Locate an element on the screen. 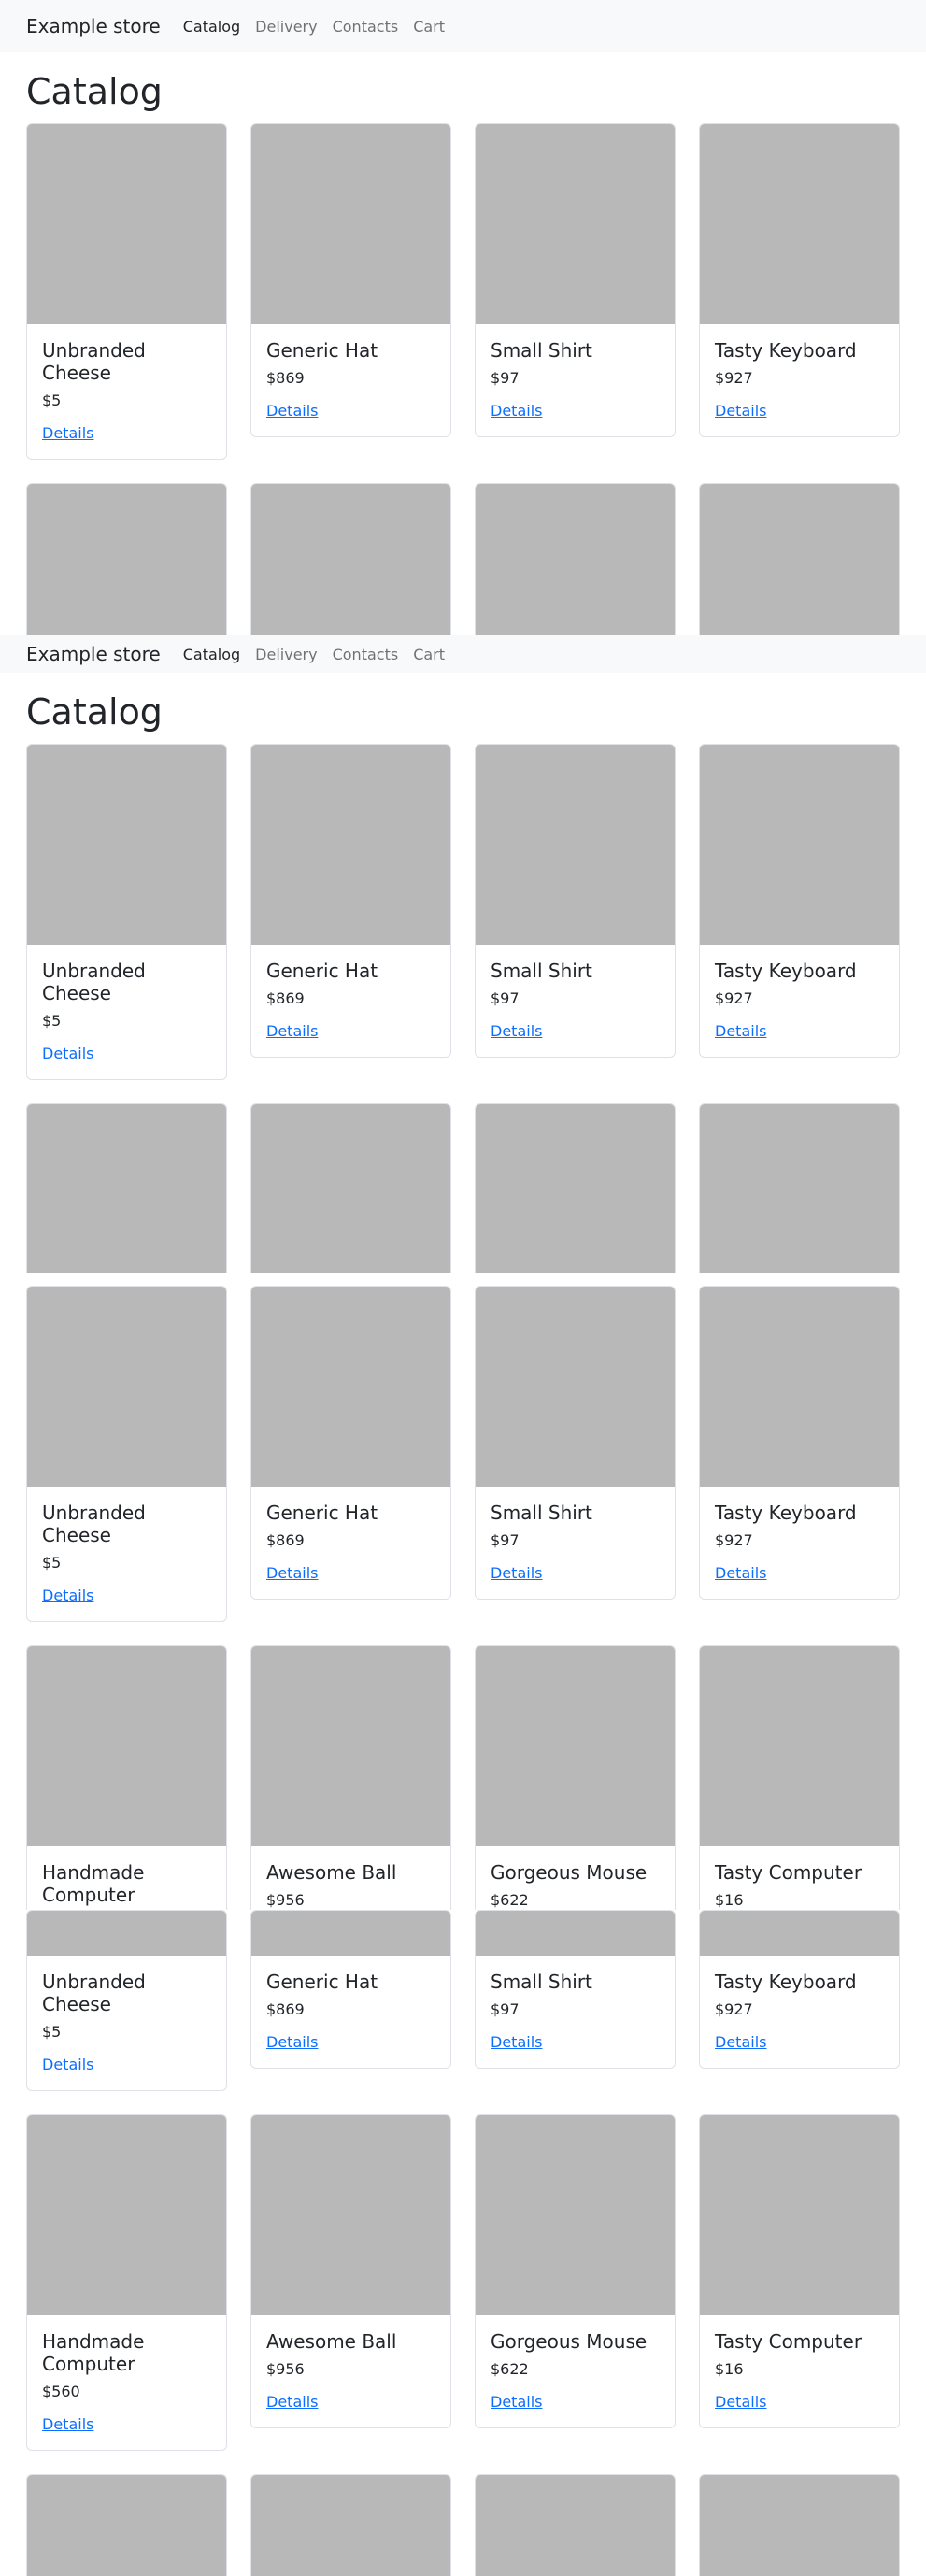  product-name: Handmade Computer is located at coordinates (94, 2352).